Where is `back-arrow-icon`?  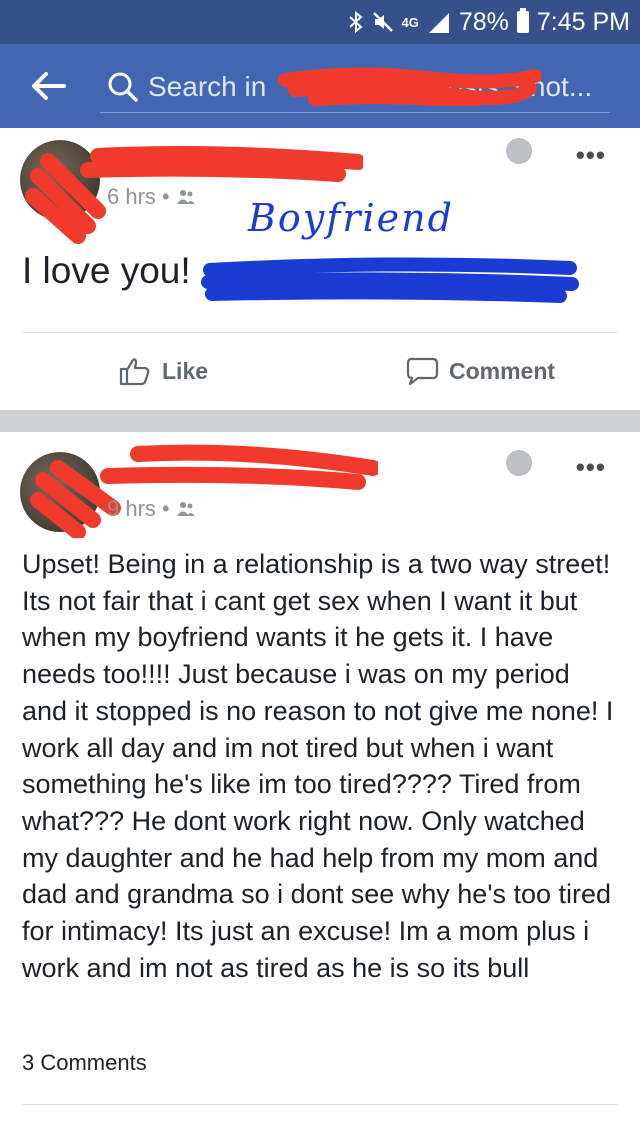
back-arrow-icon is located at coordinates (50, 86).